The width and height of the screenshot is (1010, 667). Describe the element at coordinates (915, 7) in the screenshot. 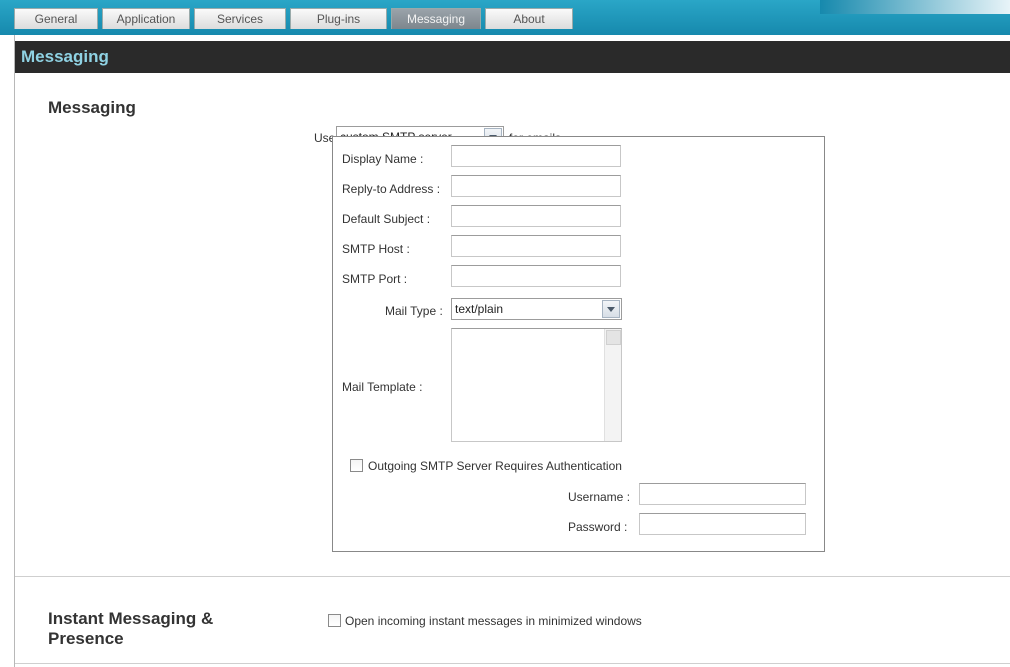

I see `tab-bar-gradient` at that location.